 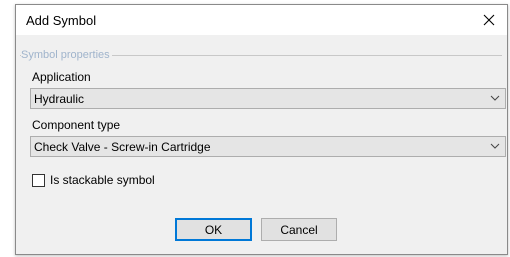 I want to click on close-icon, so click(x=489, y=20).